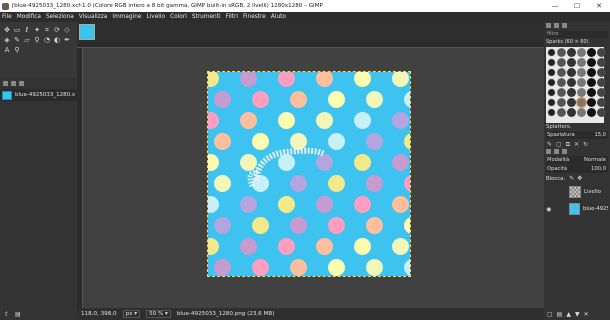 This screenshot has width=610, height=320. Describe the element at coordinates (586, 314) in the screenshot. I see `delete-layer-icon: ✕` at that location.